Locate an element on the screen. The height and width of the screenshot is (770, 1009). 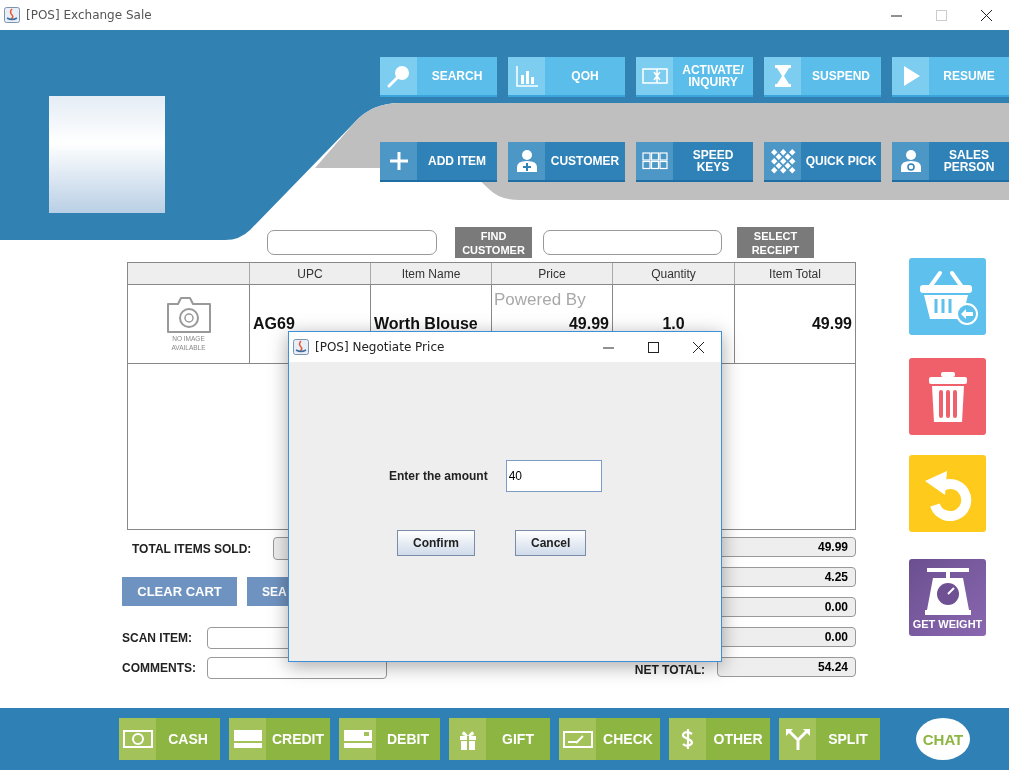
payment-button: GIFT is located at coordinates (499, 739).